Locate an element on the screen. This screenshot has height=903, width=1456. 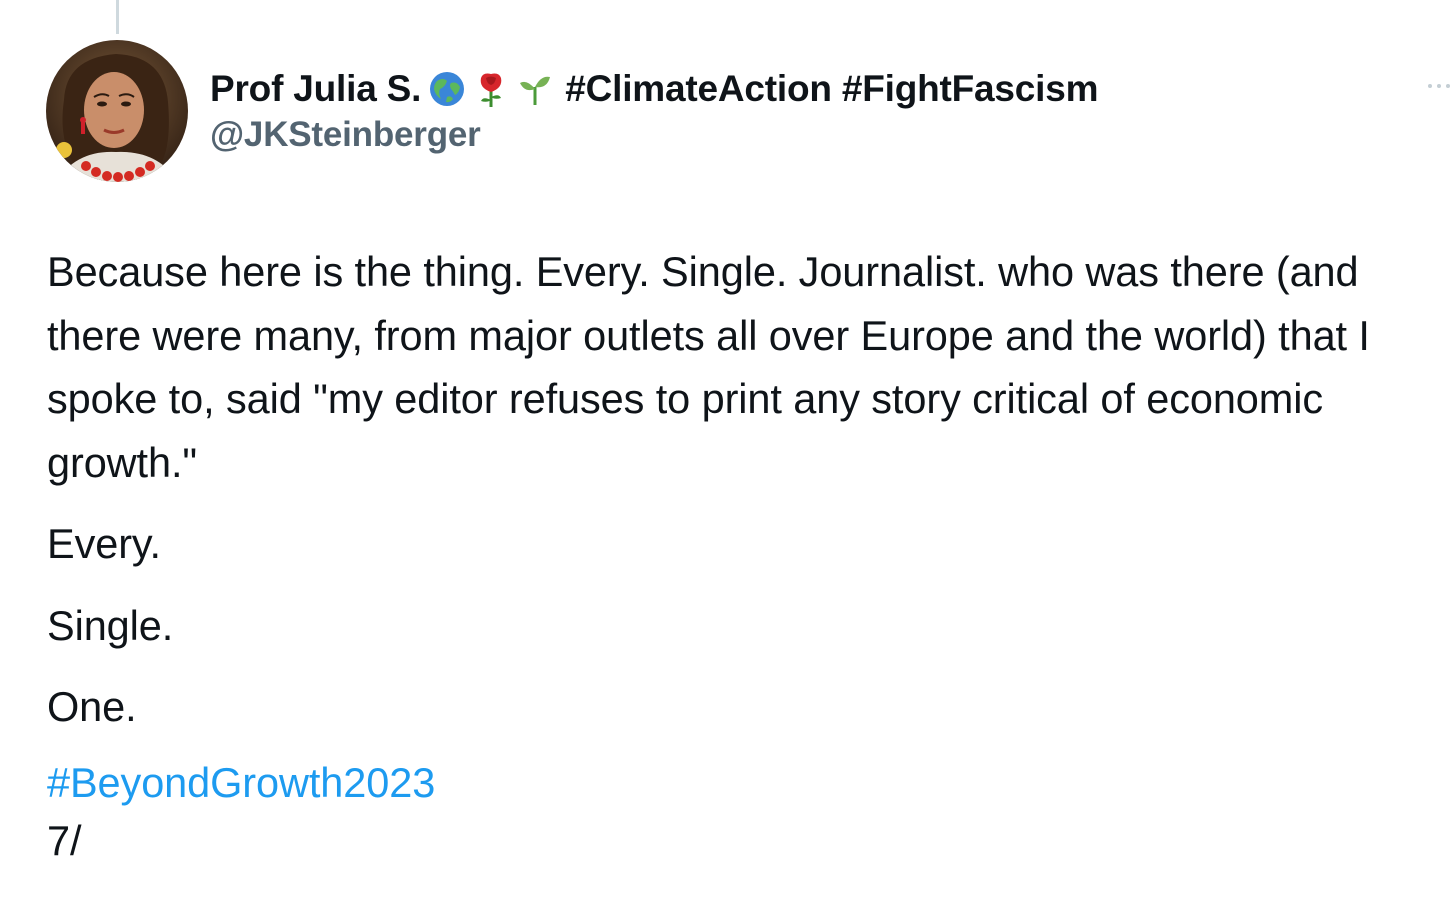
bio-hashtags: #ClimateAction #FightFascism is located at coordinates (832, 88).